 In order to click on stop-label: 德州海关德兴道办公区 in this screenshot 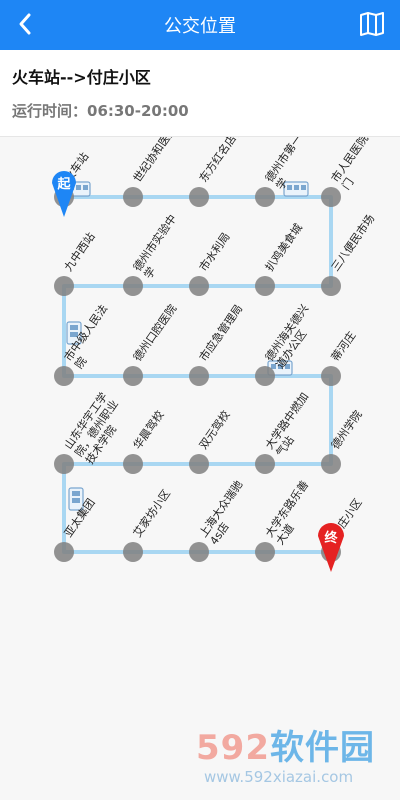, I will do `click(292, 337)`.